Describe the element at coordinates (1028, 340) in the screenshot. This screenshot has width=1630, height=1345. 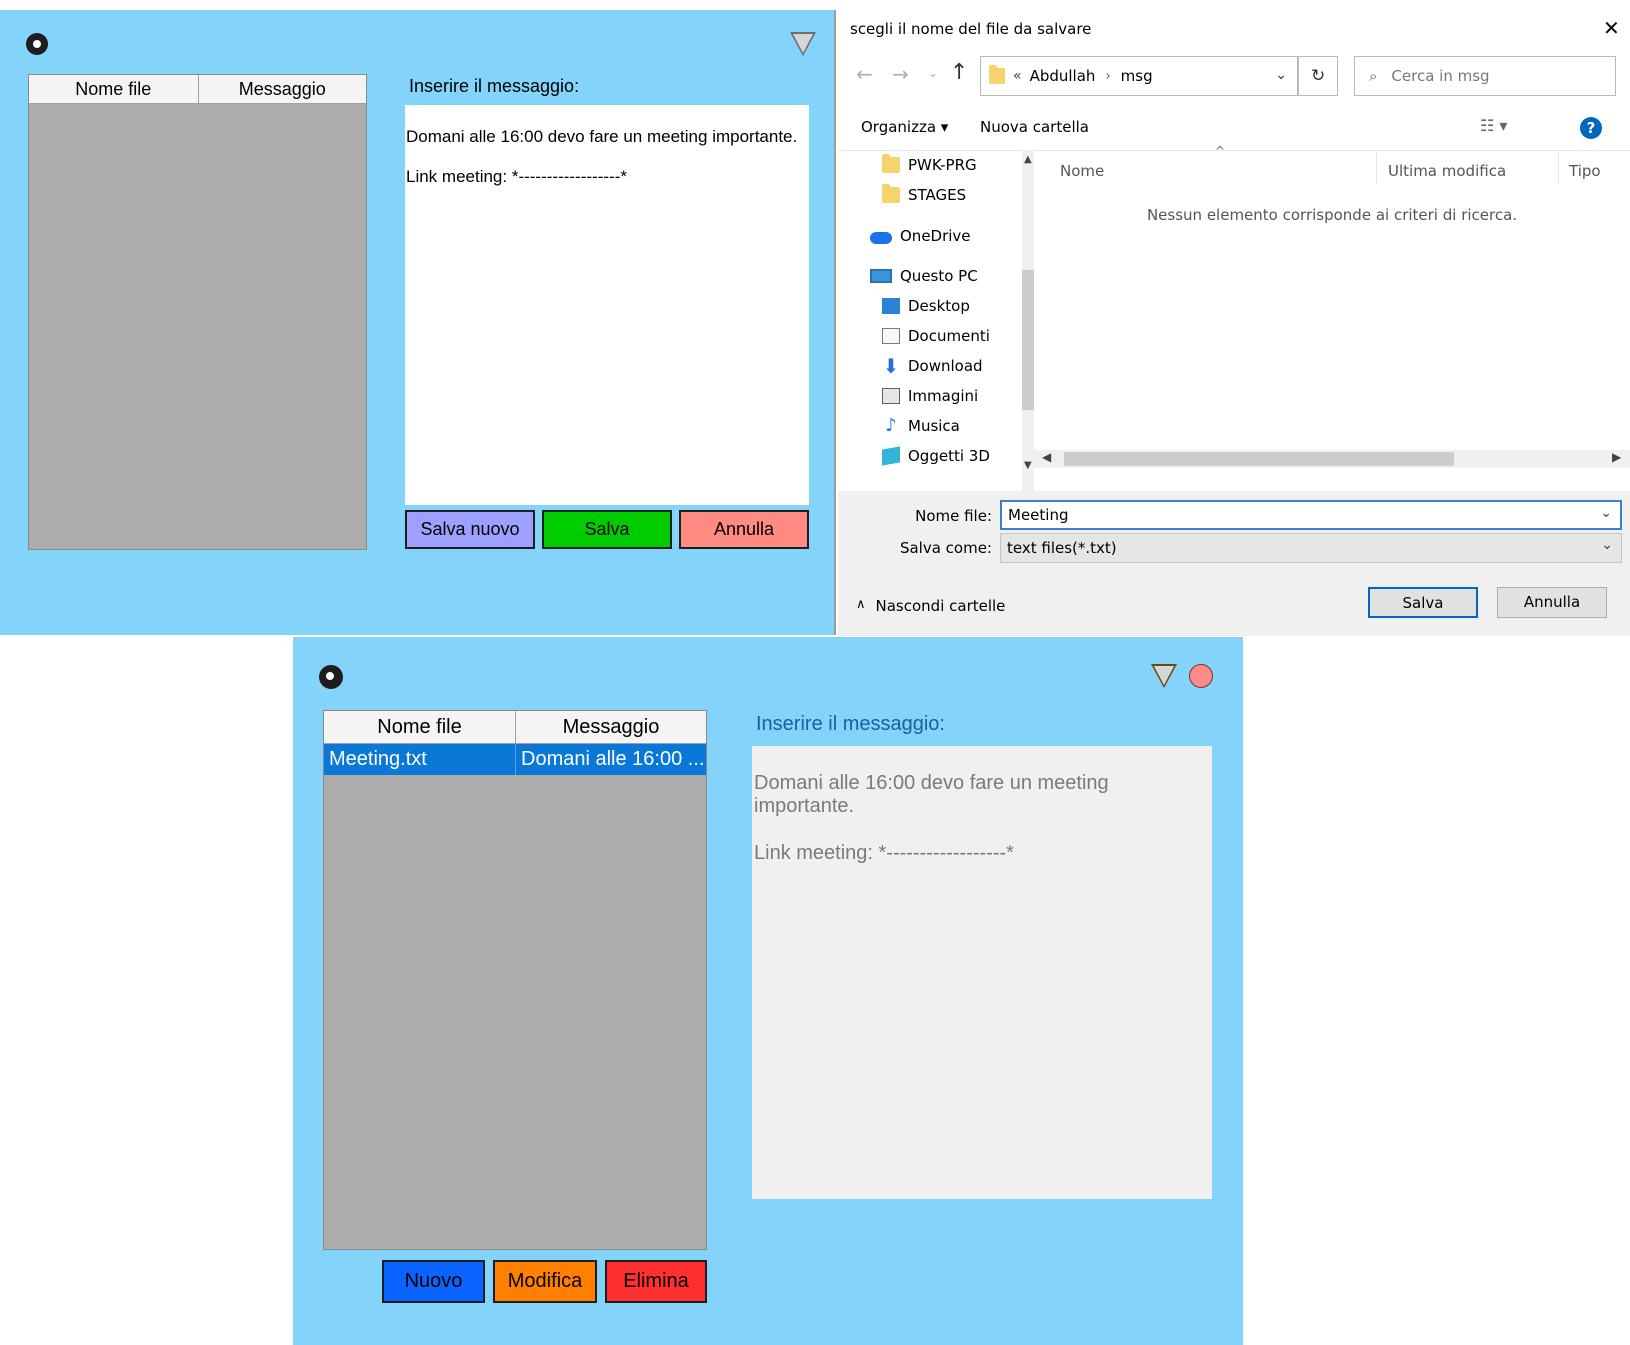
I see `nav-scrollbar-thumb` at that location.